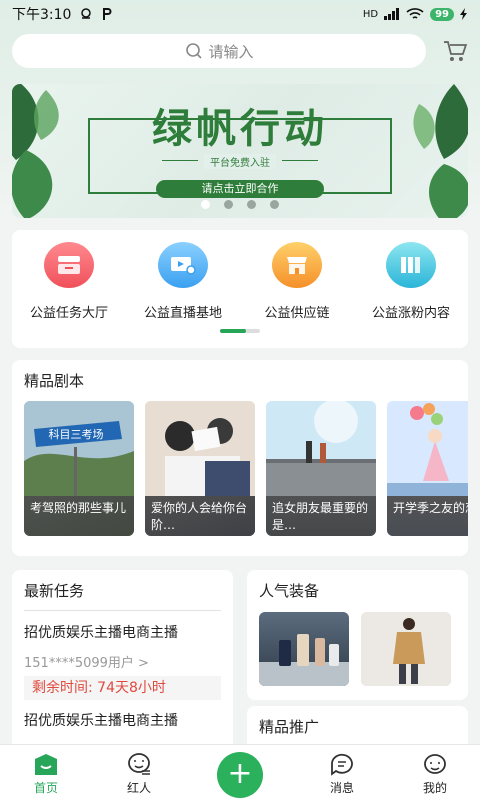 This screenshot has width=480, height=800. Describe the element at coordinates (86, 661) in the screenshot. I see `task-user-link: 151****5099用户 >` at that location.